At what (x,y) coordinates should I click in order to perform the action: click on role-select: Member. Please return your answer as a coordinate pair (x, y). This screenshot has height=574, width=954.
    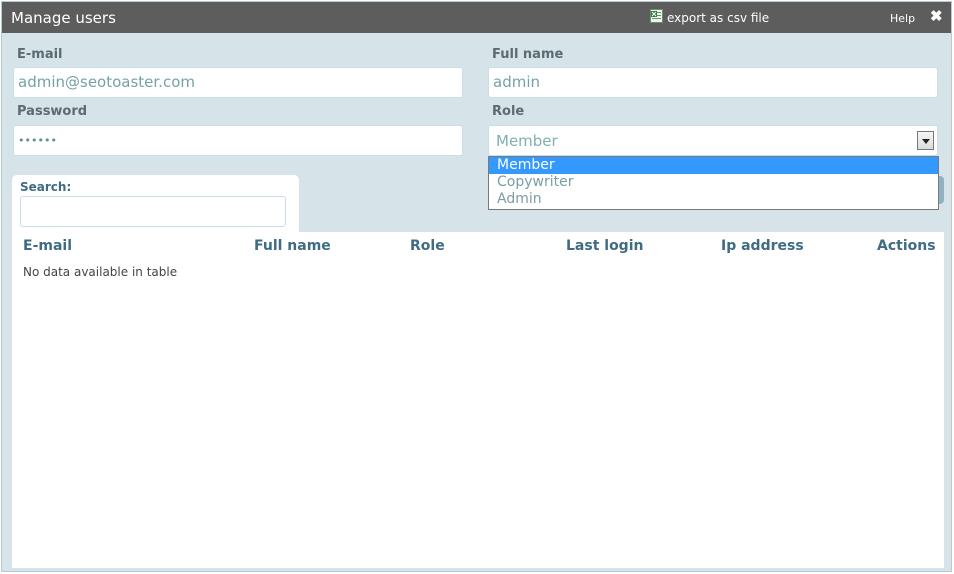
    Looking at the image, I should click on (713, 140).